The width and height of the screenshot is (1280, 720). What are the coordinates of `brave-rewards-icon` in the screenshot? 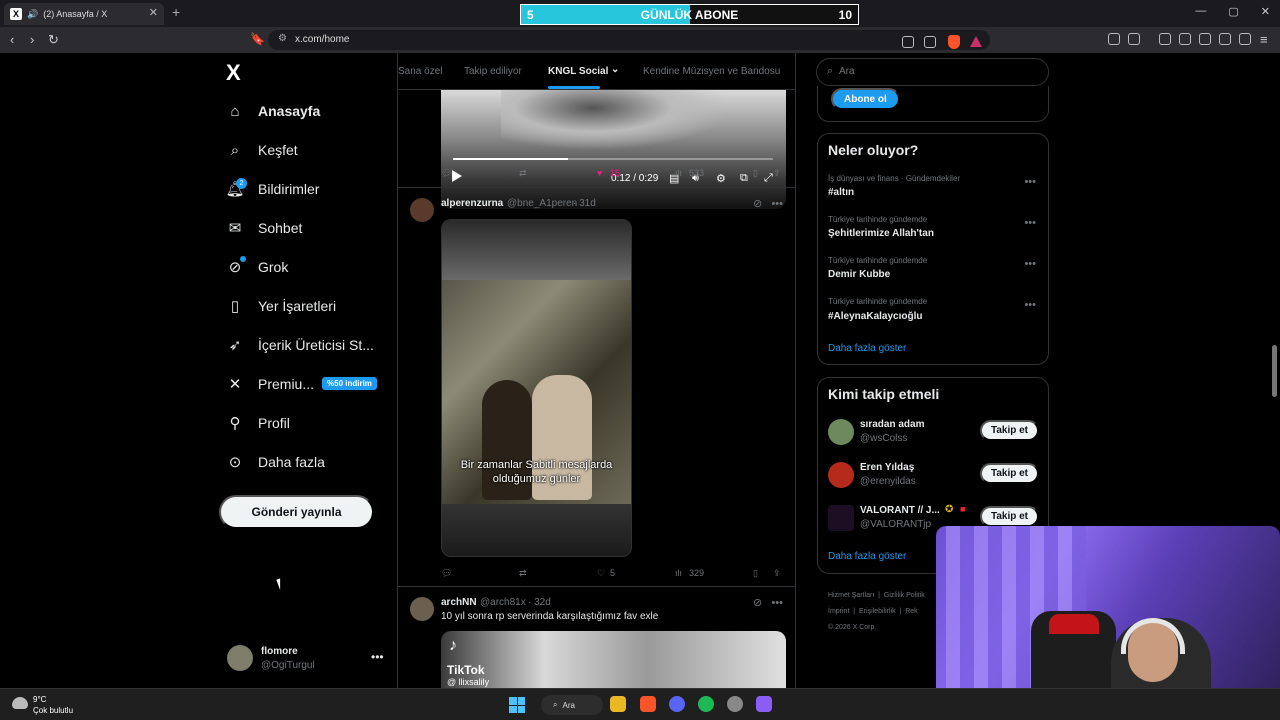 It's located at (976, 41).